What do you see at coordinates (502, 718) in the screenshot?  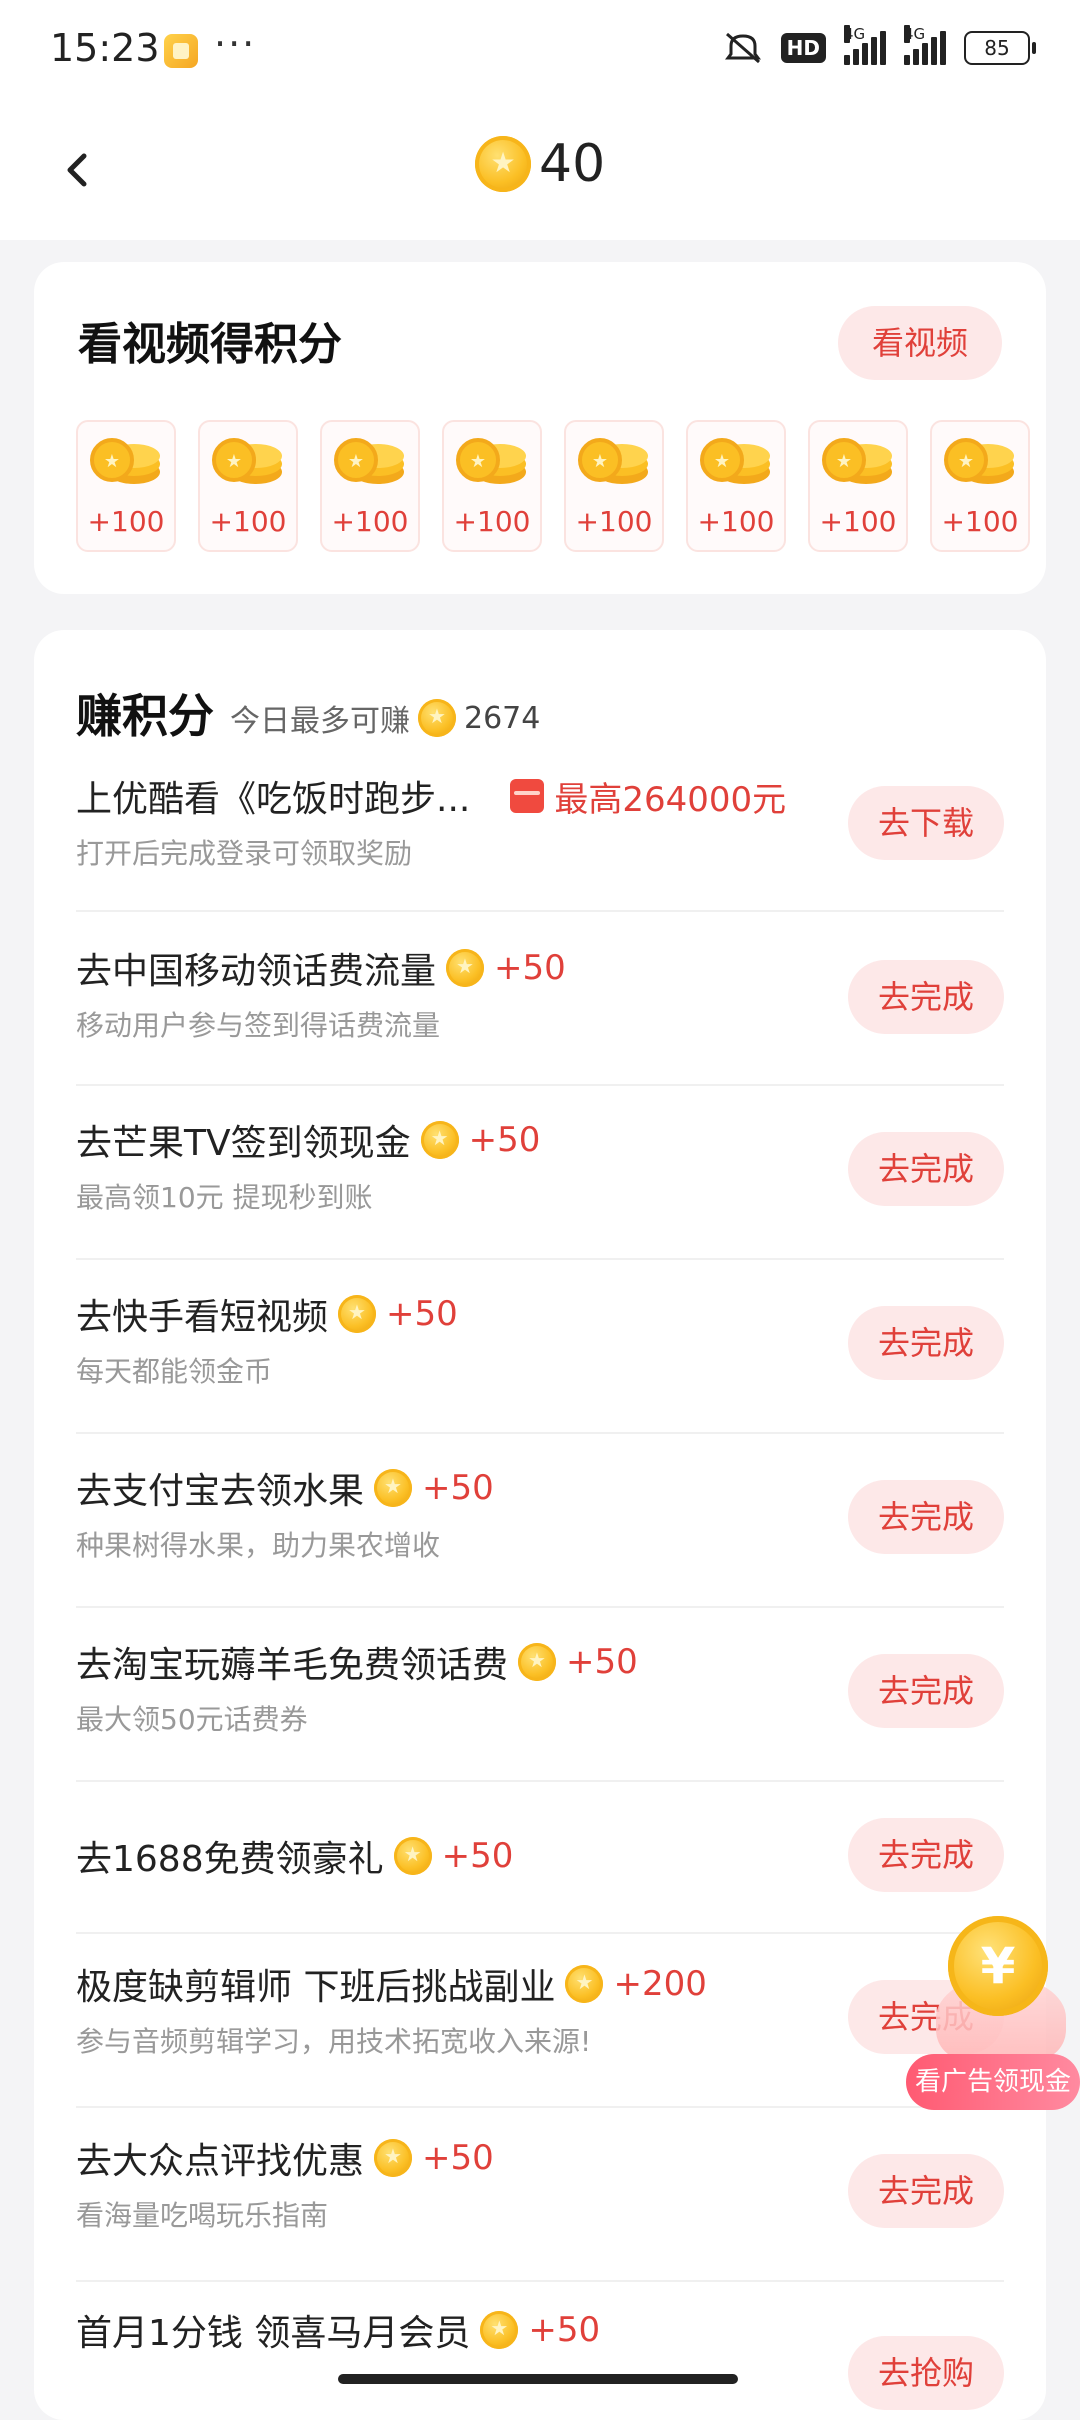 I see `daily-max-value: 2674` at bounding box center [502, 718].